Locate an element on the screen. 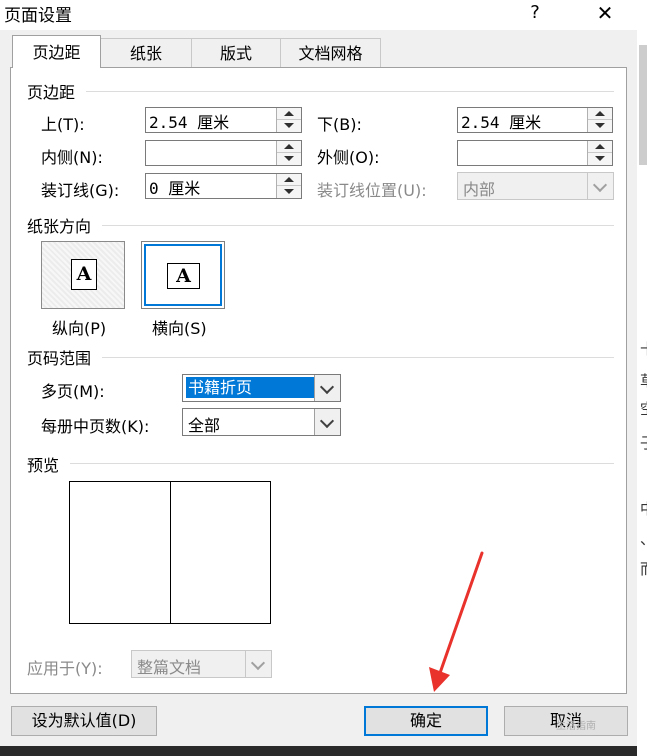 Image resolution: width=647 pixels, height=756 pixels. outside-margin-arrows is located at coordinates (599, 153).